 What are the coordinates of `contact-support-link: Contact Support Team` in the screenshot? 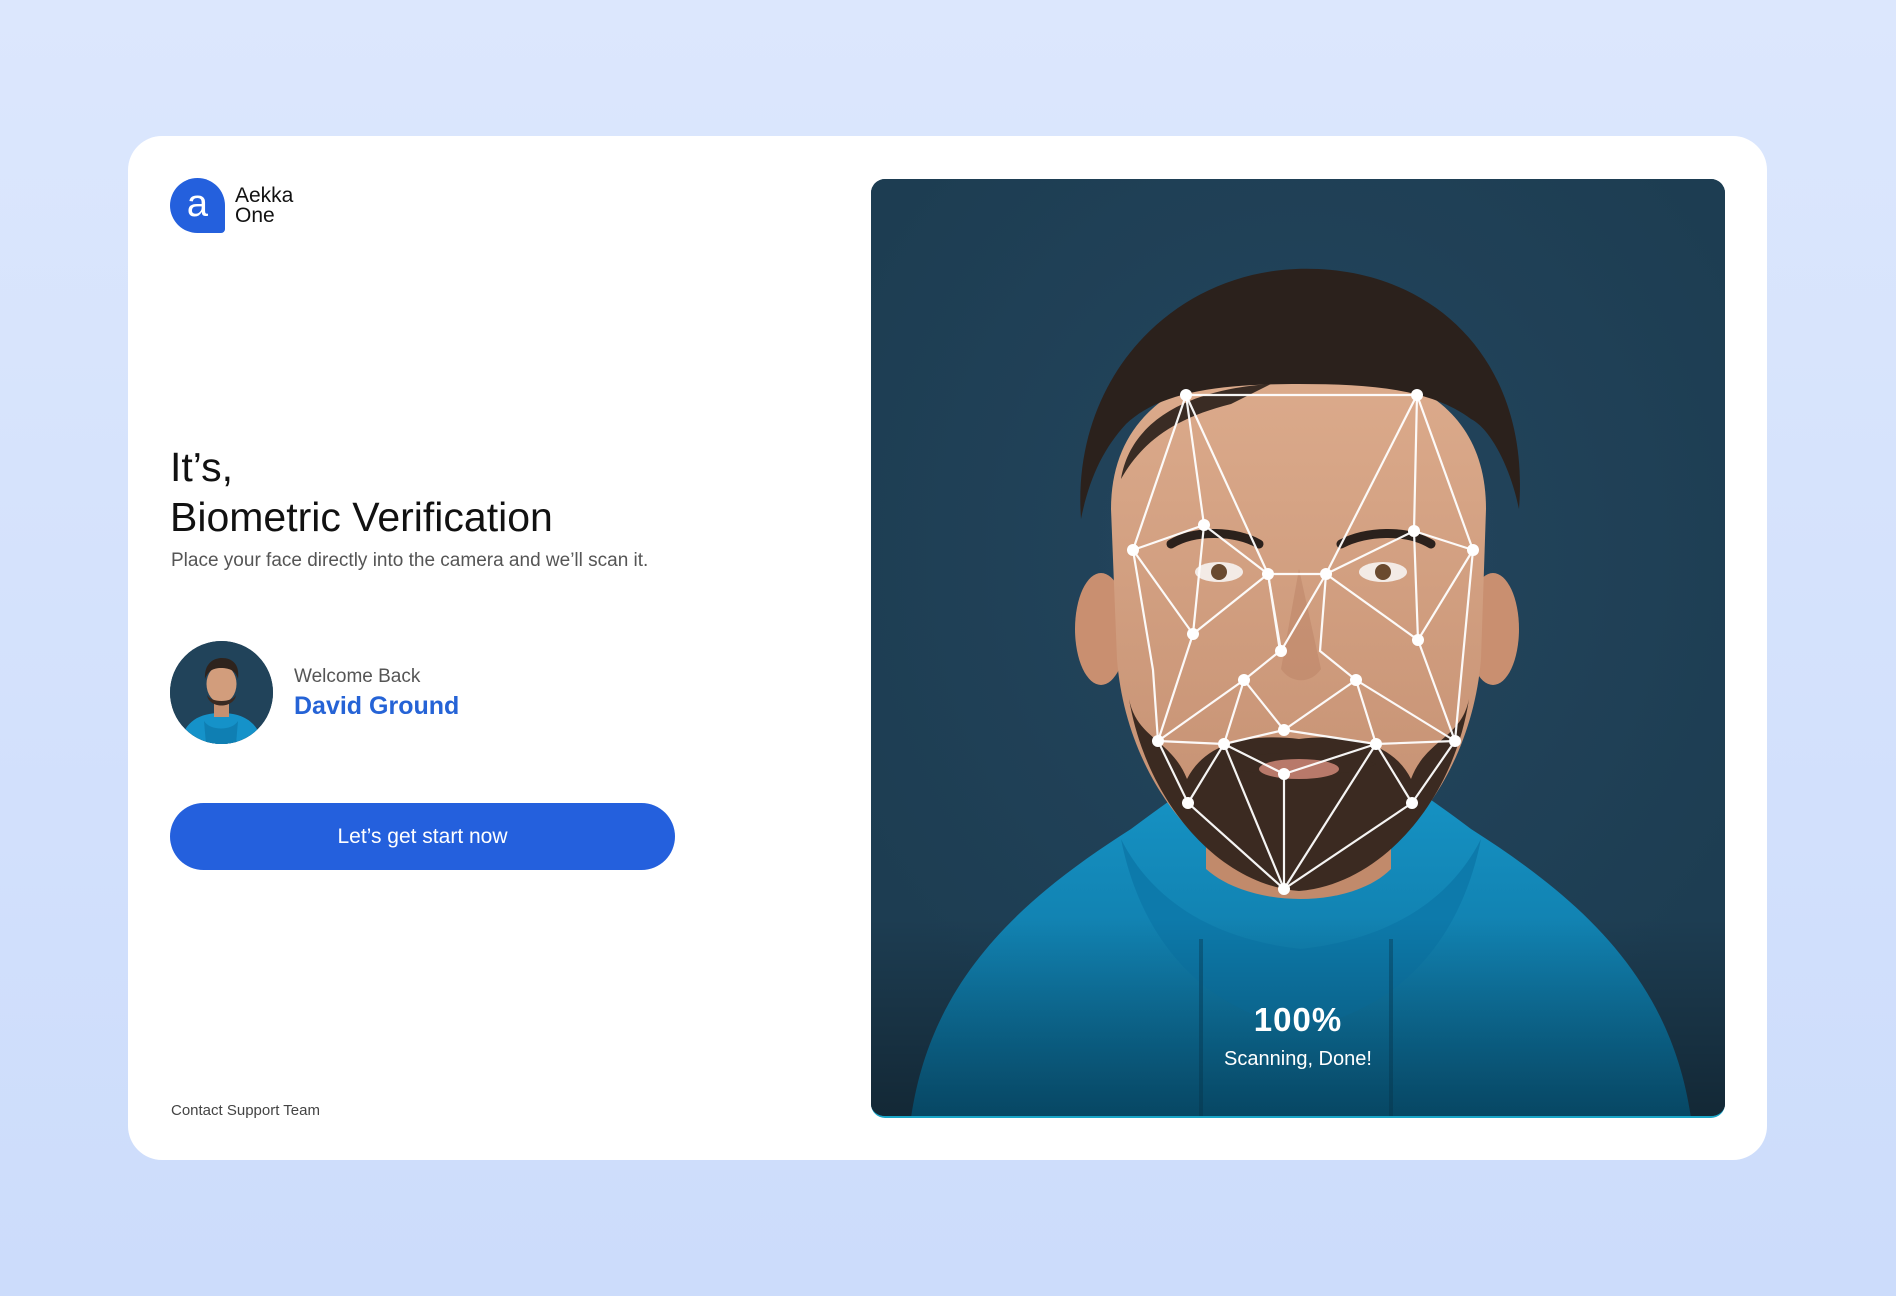 It's located at (245, 1110).